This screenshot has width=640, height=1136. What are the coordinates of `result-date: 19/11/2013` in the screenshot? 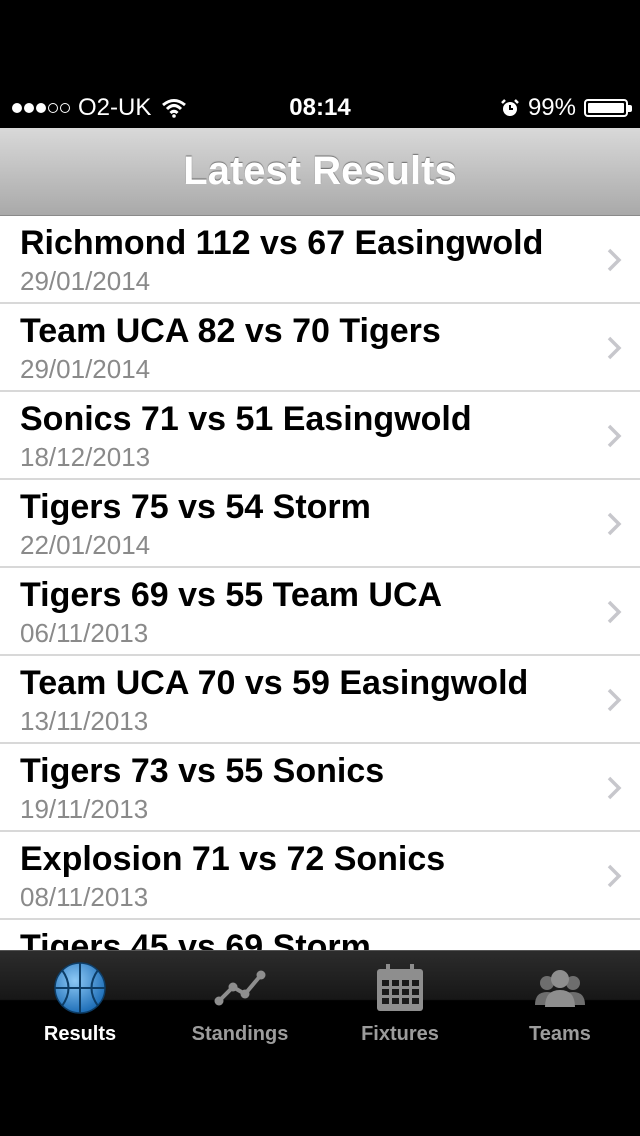 It's located at (84, 809).